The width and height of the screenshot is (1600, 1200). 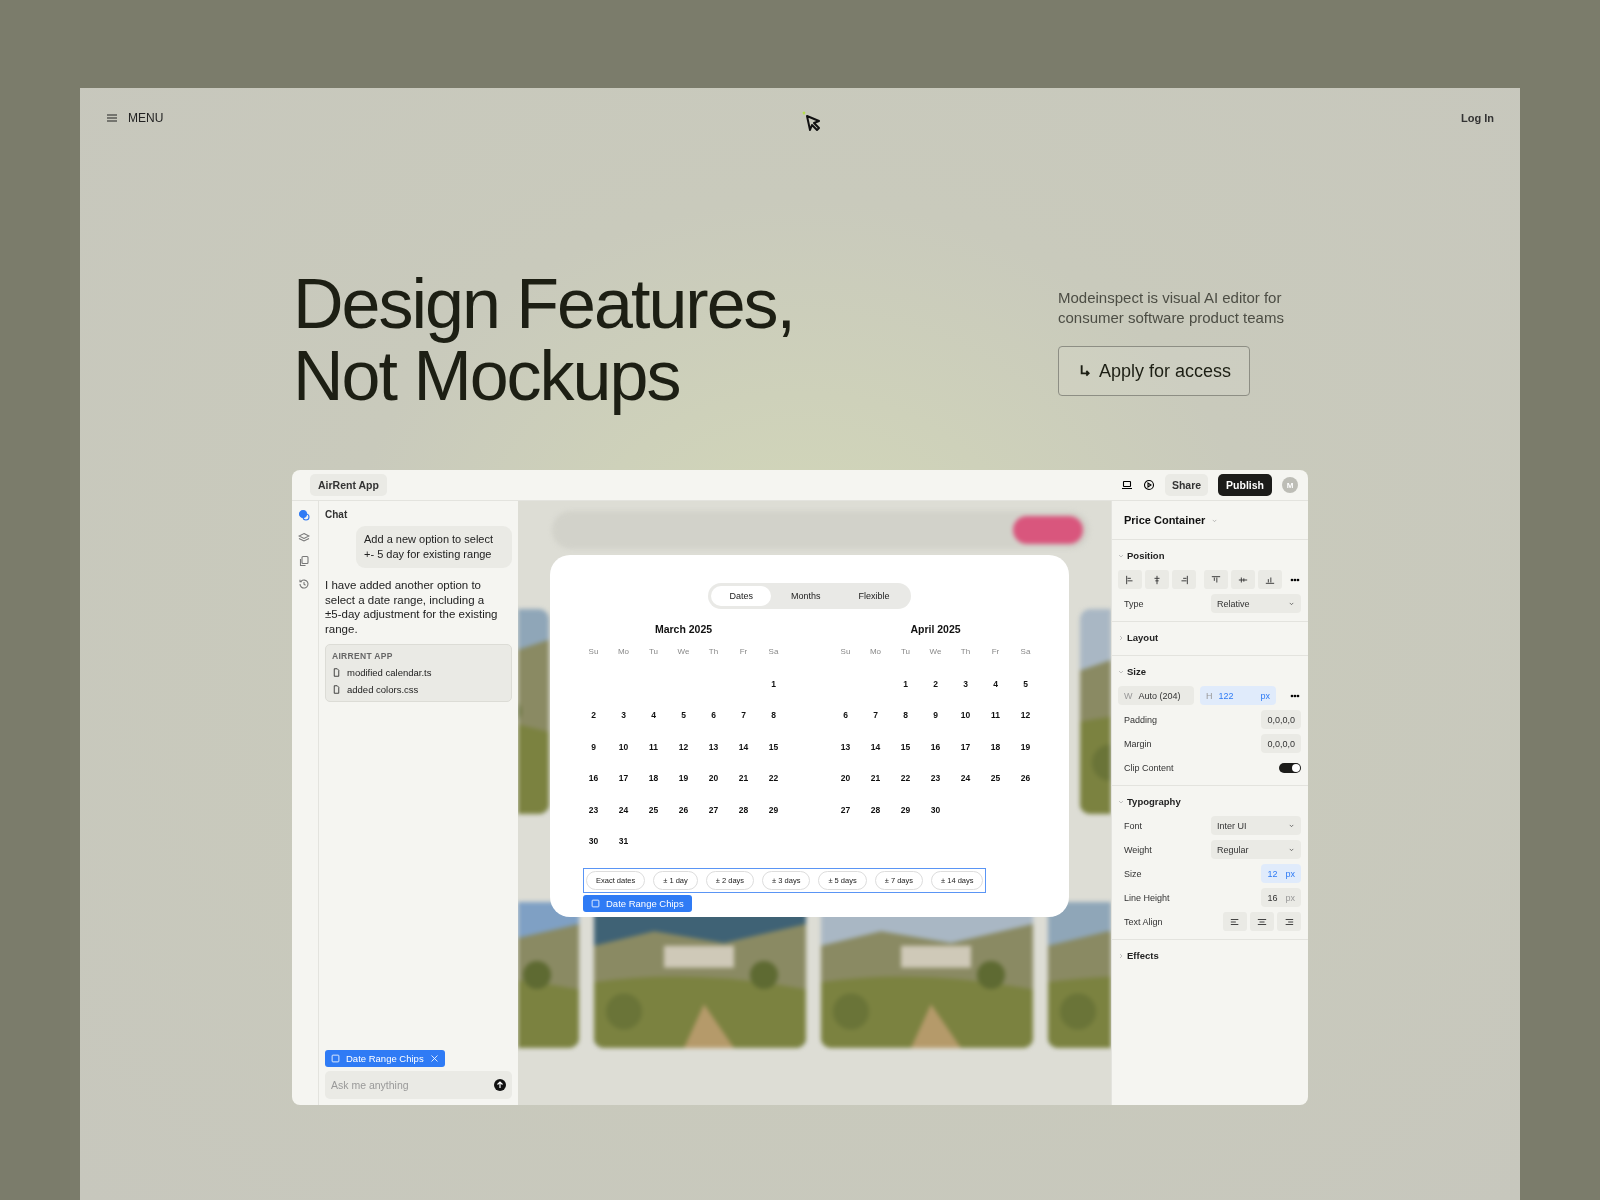 What do you see at coordinates (741, 596) in the screenshot?
I see `segment-tab: Dates` at bounding box center [741, 596].